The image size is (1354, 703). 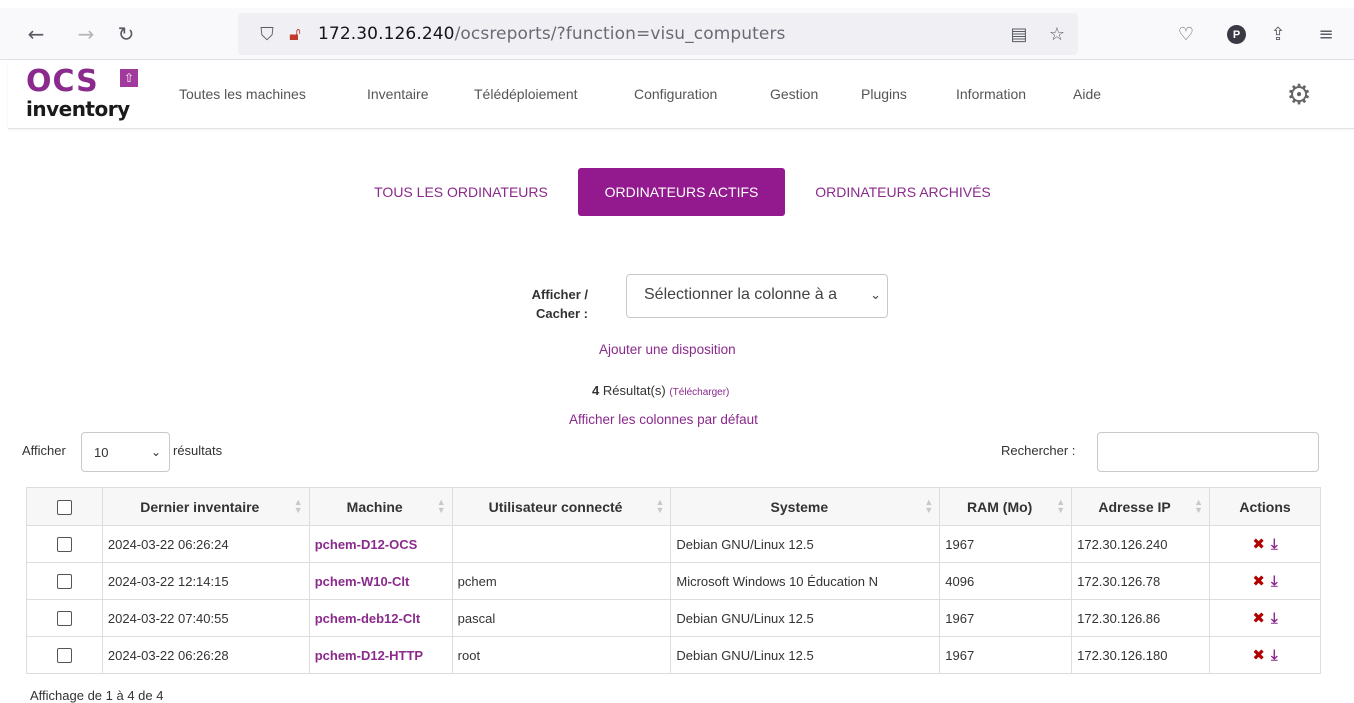 What do you see at coordinates (205, 655) in the screenshot?
I see `cell-date: 2024-03-22 06:26:28` at bounding box center [205, 655].